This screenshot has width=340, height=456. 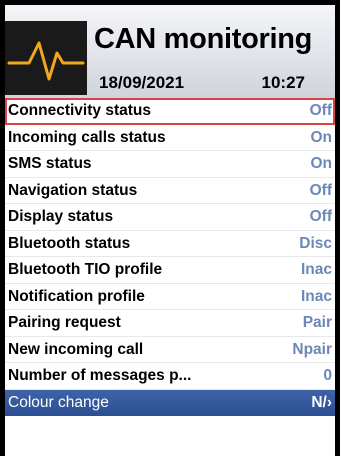 What do you see at coordinates (142, 82) in the screenshot?
I see `date-display: 18/09/2021` at bounding box center [142, 82].